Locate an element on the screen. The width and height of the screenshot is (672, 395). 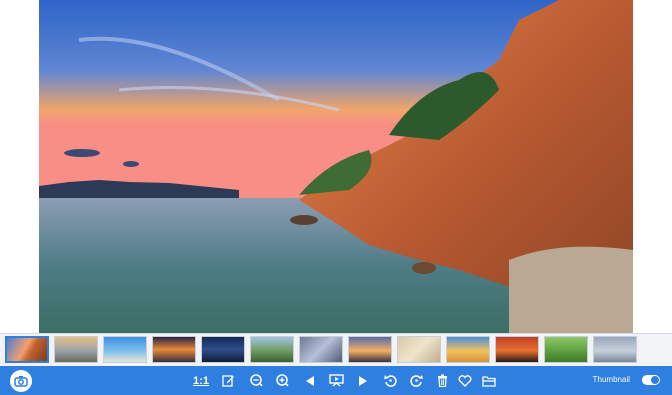
delete-icon is located at coordinates (442, 380).